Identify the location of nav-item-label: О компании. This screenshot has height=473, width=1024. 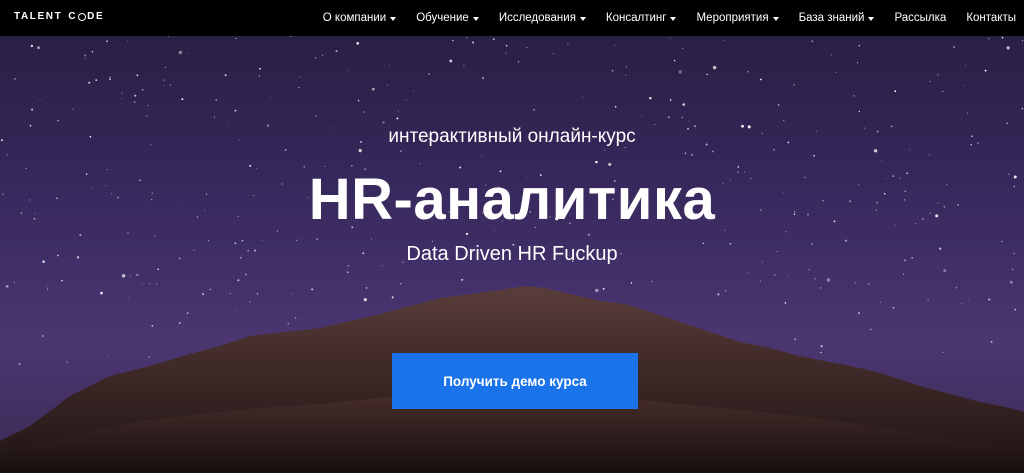
(354, 18).